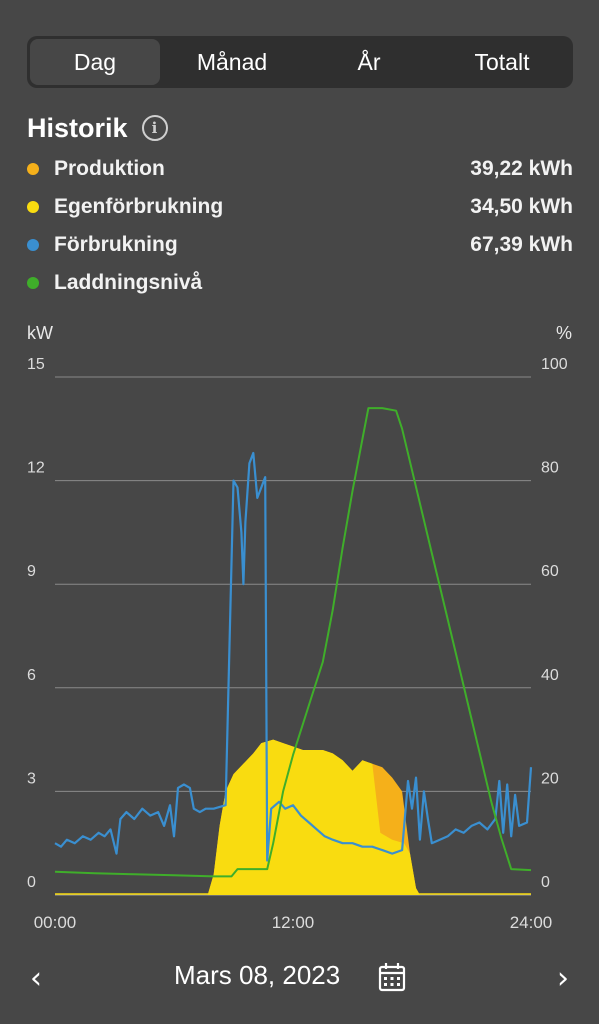 The image size is (599, 1024). Describe the element at coordinates (545, 882) in the screenshot. I see `y-tick-right: 0` at that location.